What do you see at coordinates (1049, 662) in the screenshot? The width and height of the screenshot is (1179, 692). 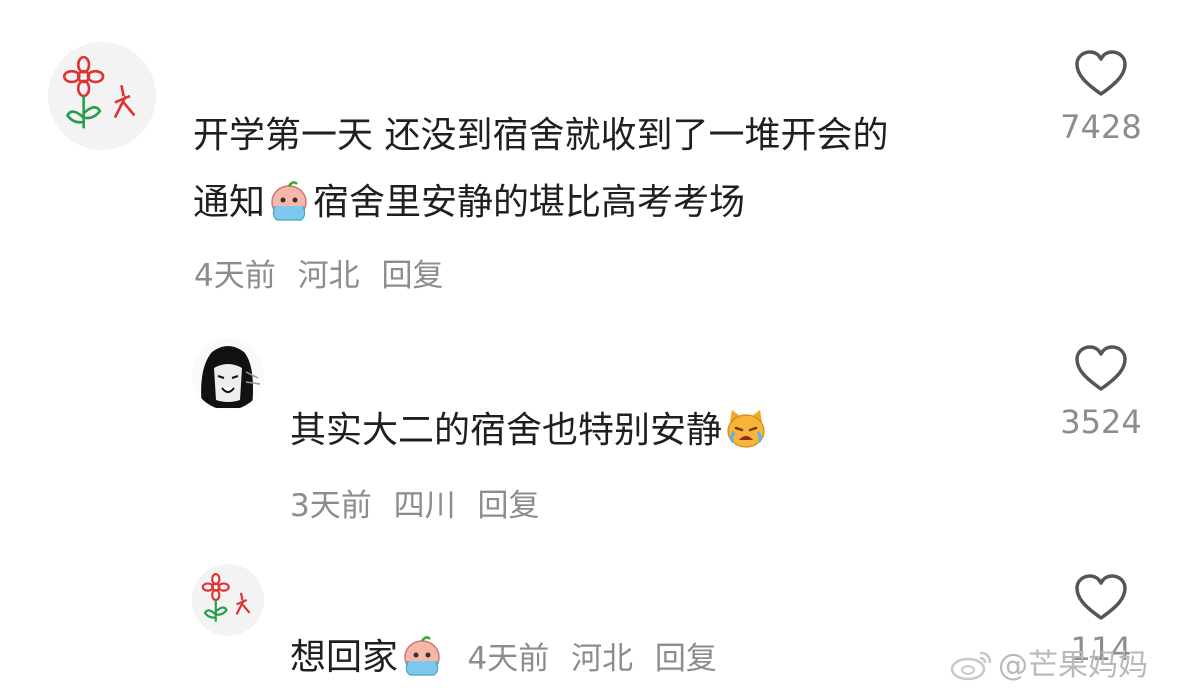 I see `watermark: @芒果妈妈` at bounding box center [1049, 662].